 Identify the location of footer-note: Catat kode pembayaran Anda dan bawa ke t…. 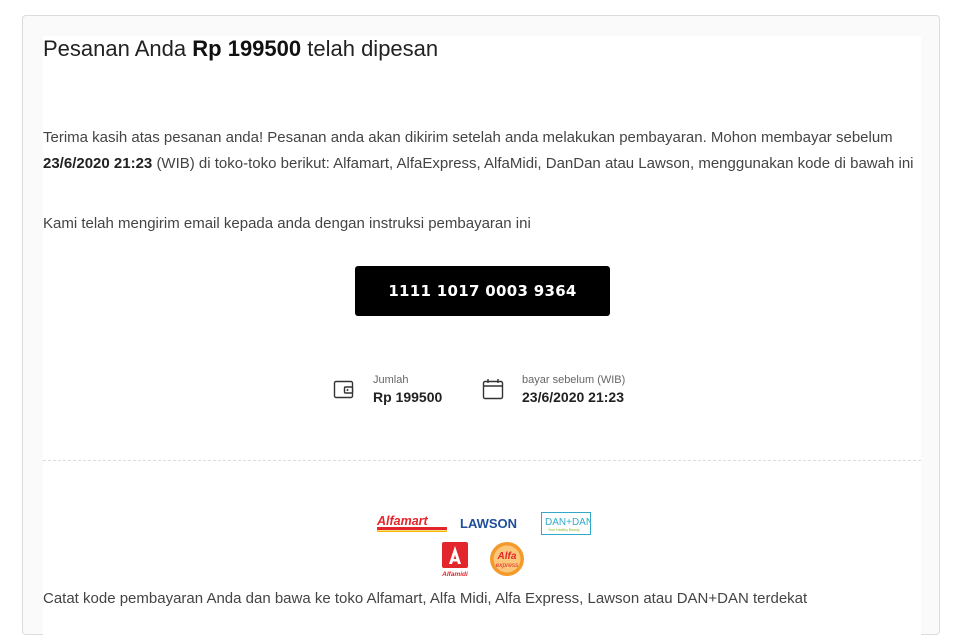
(425, 598).